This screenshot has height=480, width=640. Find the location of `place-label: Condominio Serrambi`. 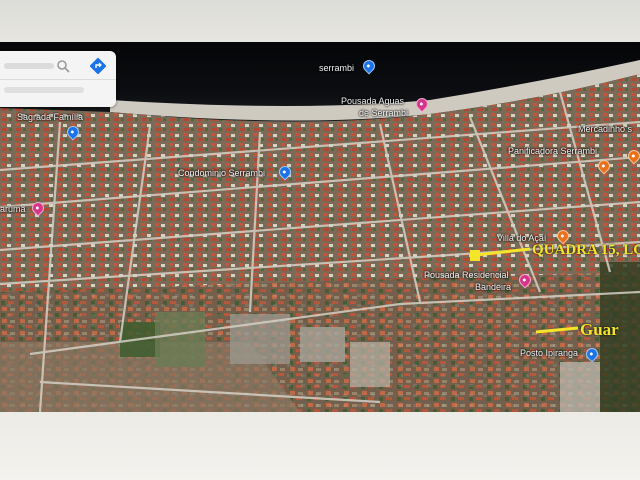

place-label: Condominio Serrambi is located at coordinates (221, 173).